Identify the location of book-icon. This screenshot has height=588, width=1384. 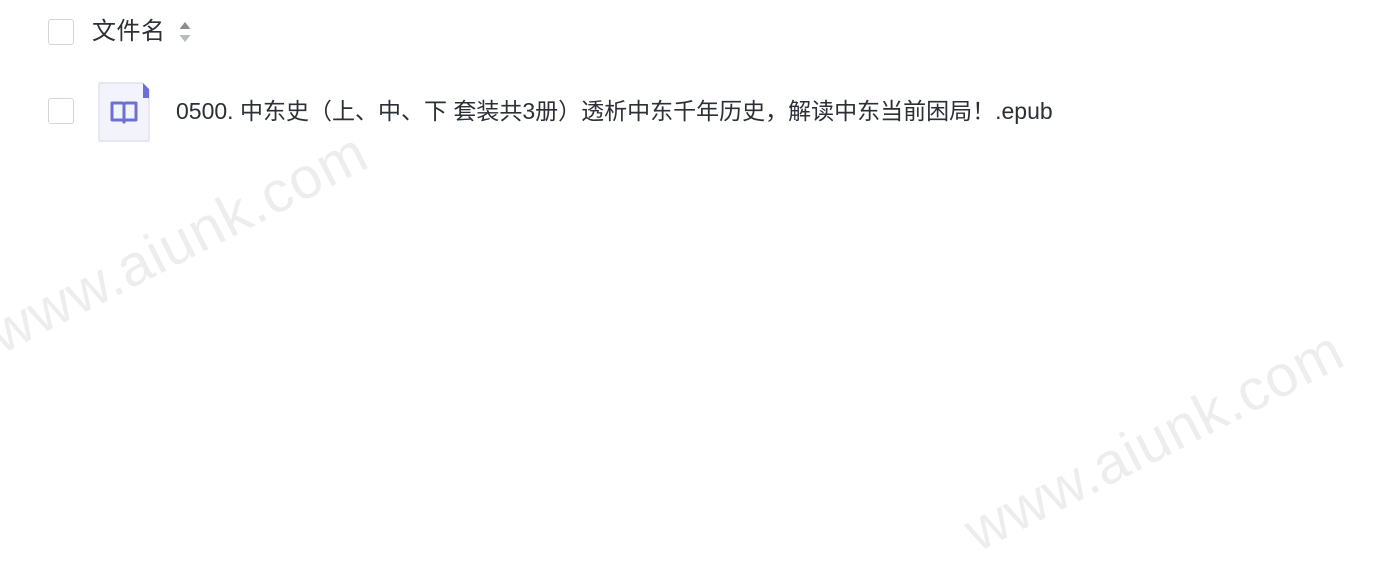
(124, 112).